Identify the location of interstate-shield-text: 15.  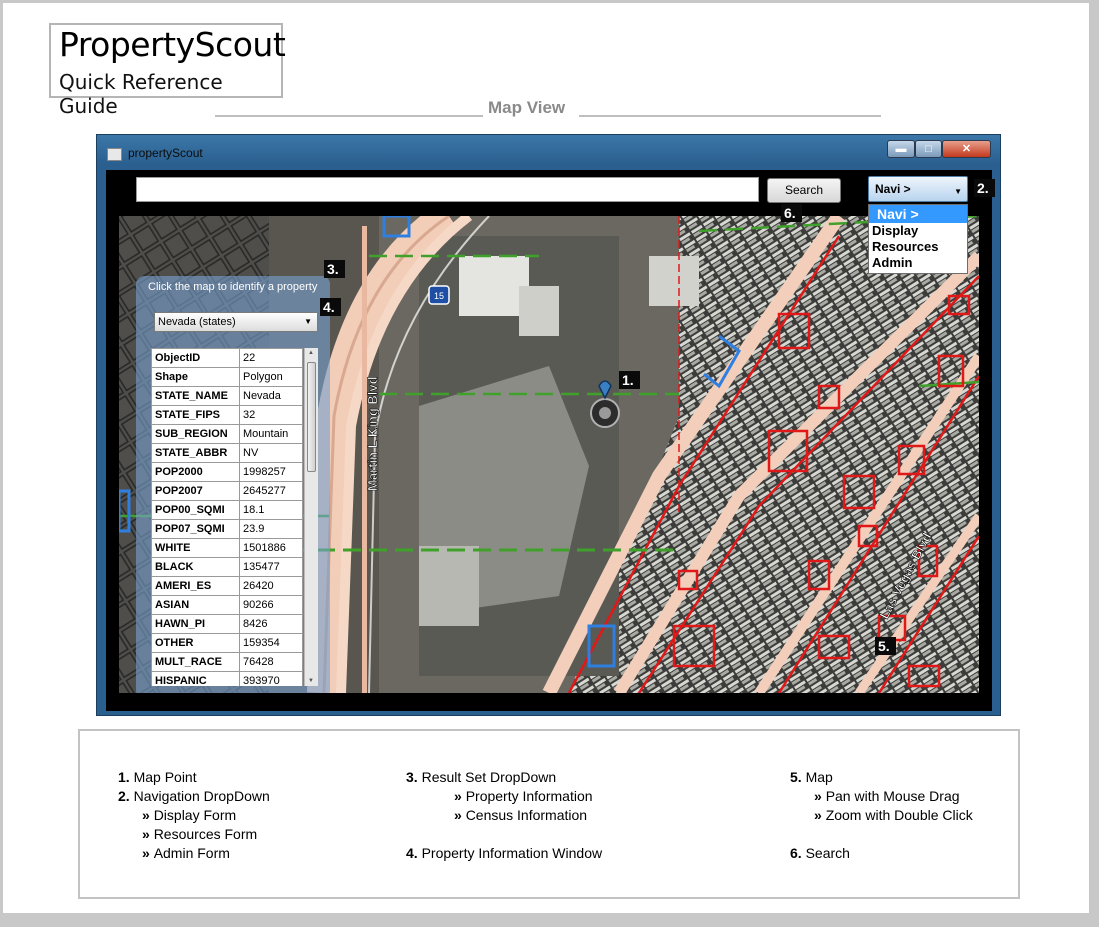
(439, 296).